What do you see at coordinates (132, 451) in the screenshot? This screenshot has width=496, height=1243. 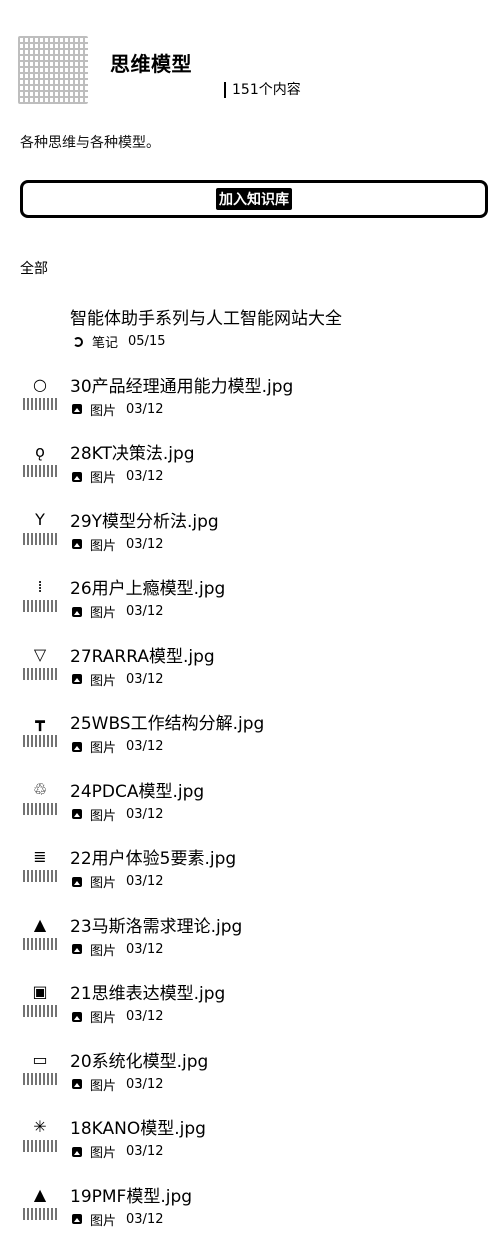 I see `item-title: 28KT决策法.jpg` at bounding box center [132, 451].